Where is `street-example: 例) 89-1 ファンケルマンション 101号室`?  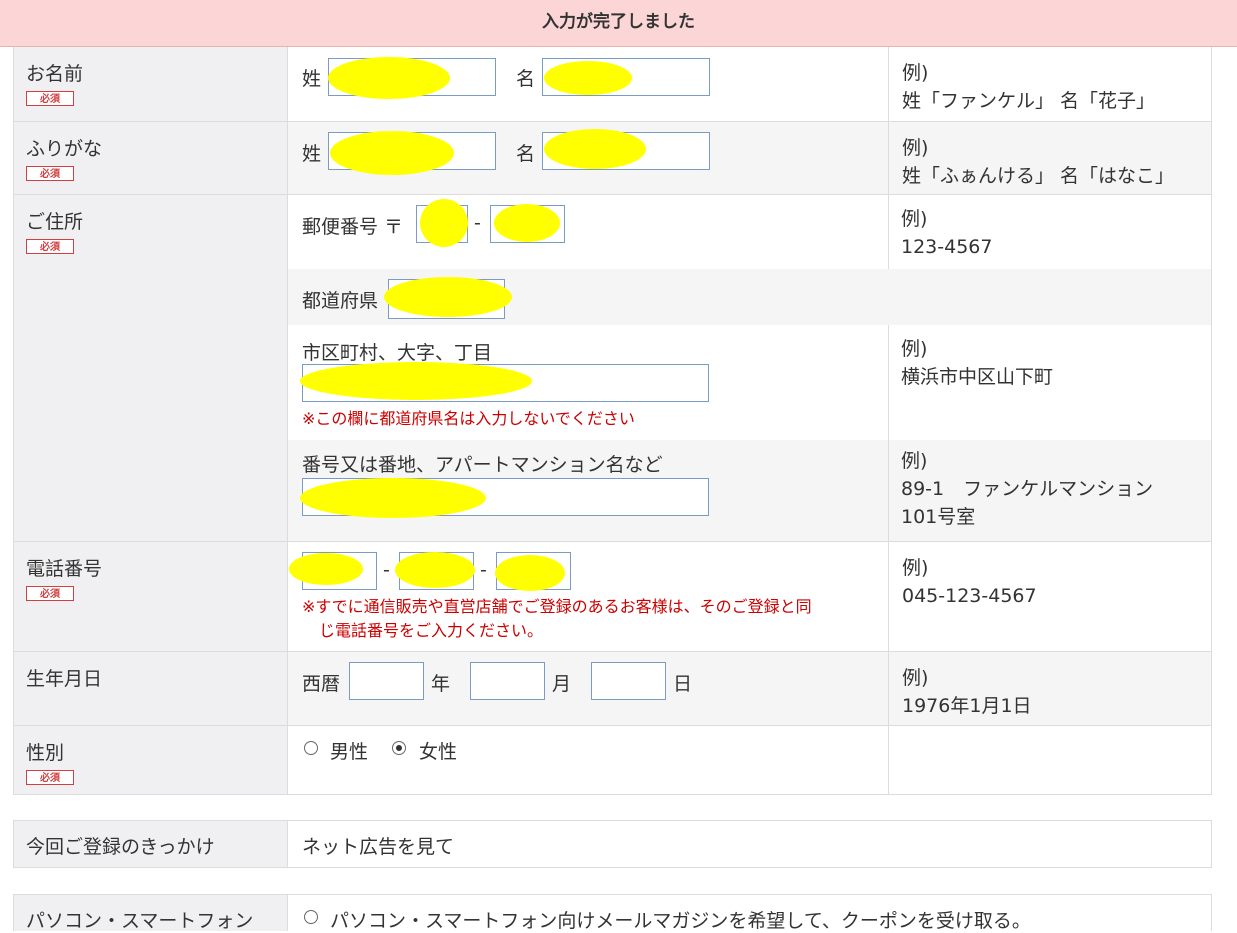 street-example: 例) 89-1 ファンケルマンション 101号室 is located at coordinates (1027, 489).